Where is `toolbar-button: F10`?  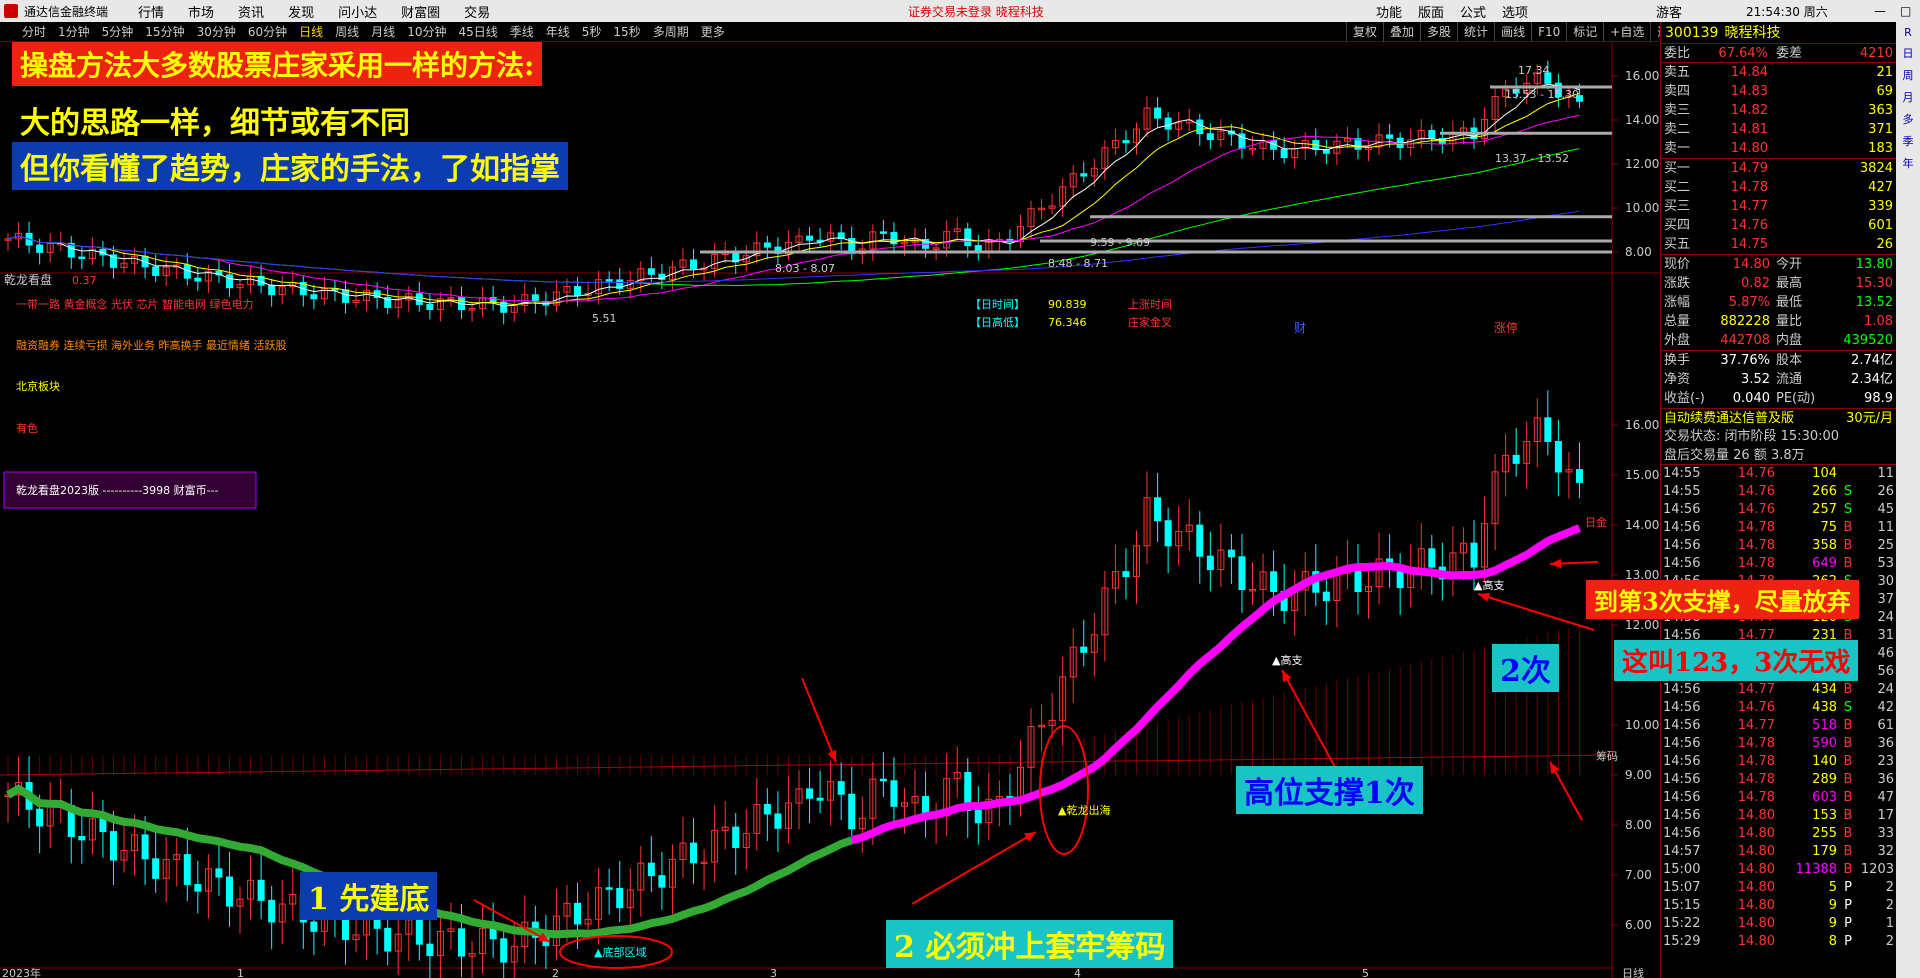 toolbar-button: F10 is located at coordinates (1548, 32).